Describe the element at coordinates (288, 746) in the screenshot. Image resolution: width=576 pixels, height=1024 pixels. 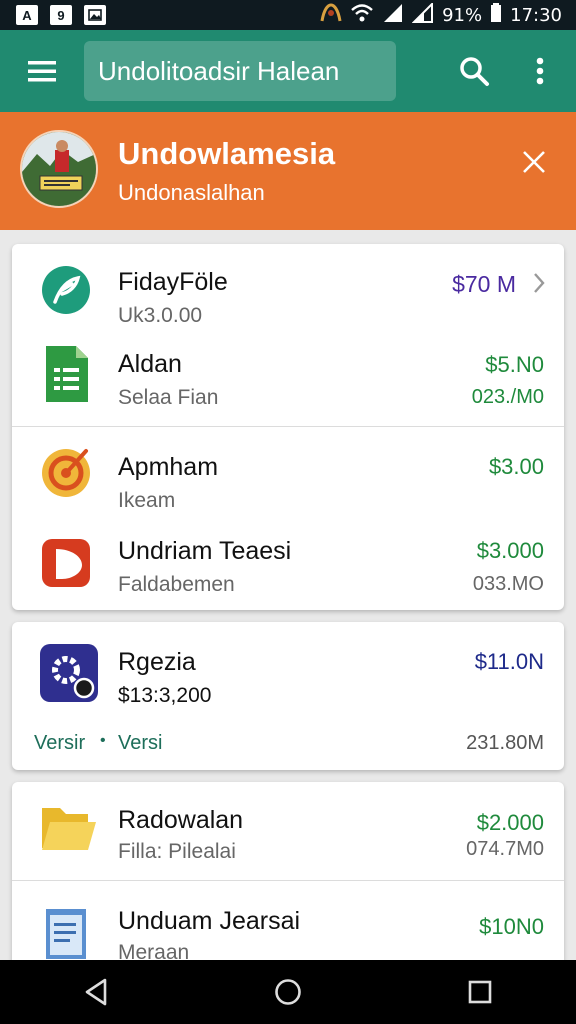
I see `card-footer: Versir • Versi 231.80M` at that location.